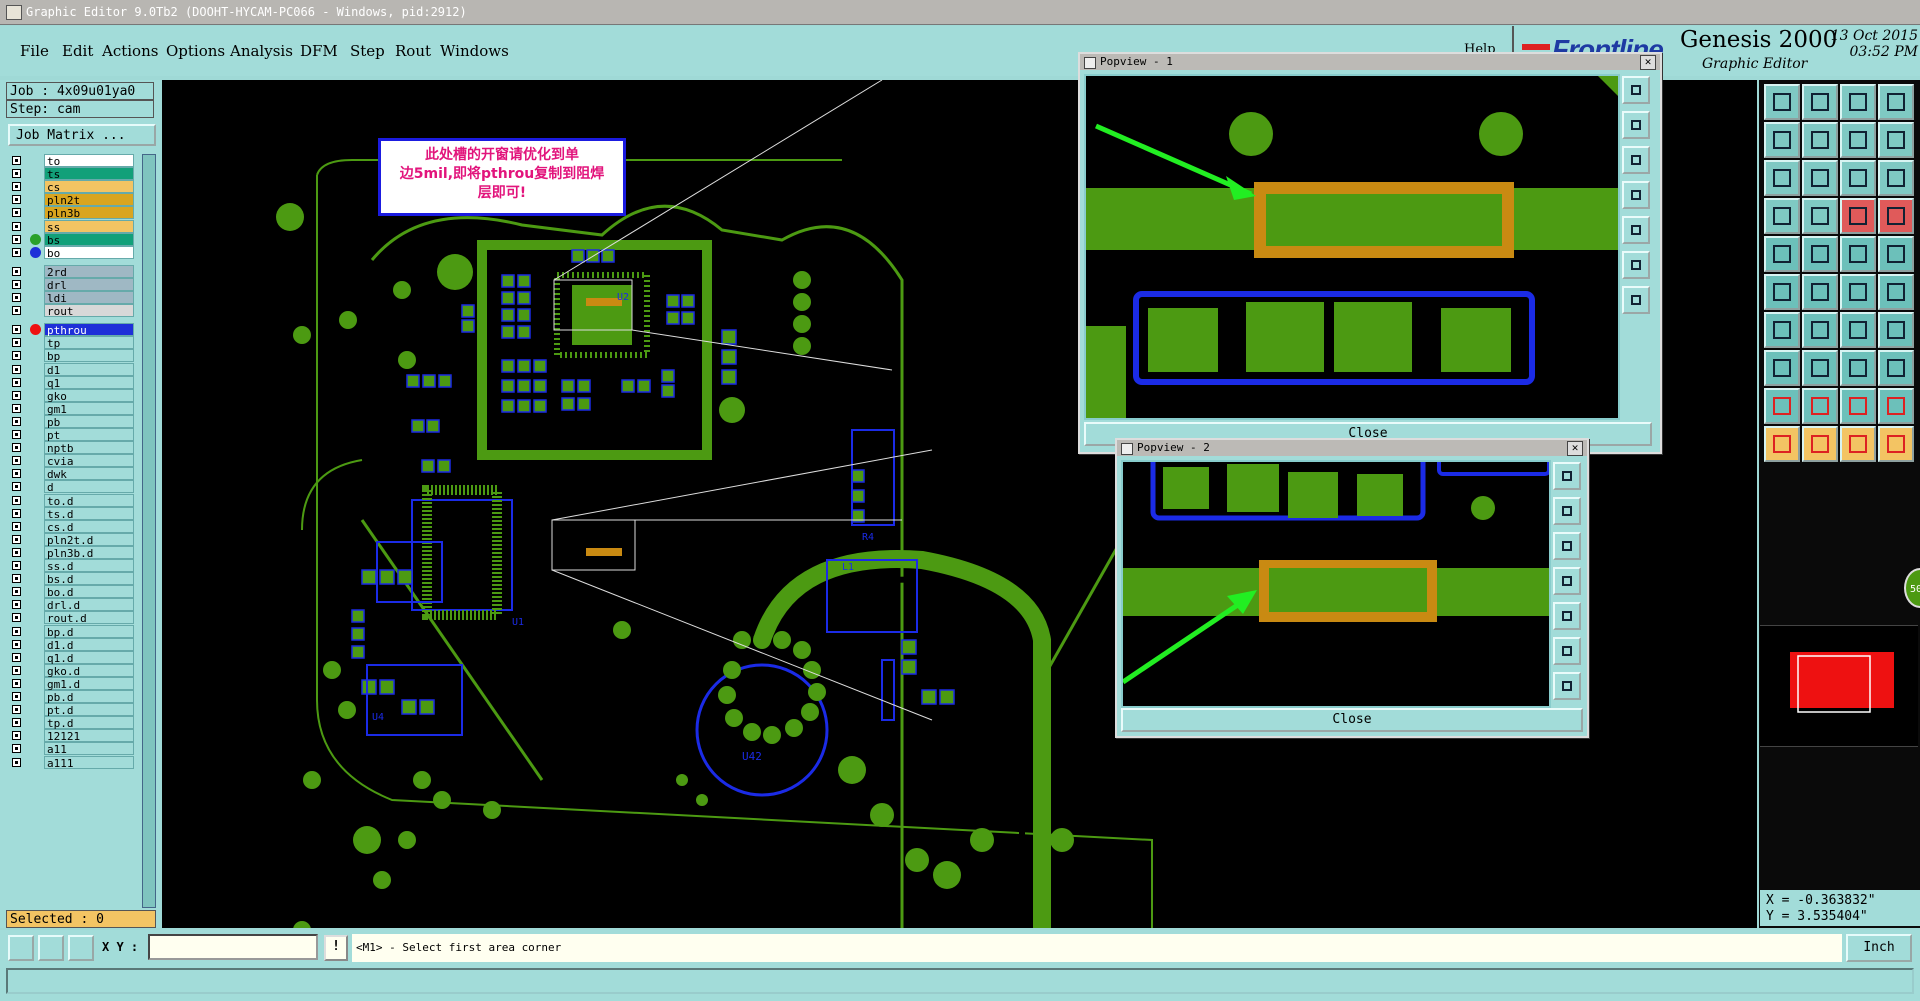  I want to click on line-tool, so click(1782, 292).